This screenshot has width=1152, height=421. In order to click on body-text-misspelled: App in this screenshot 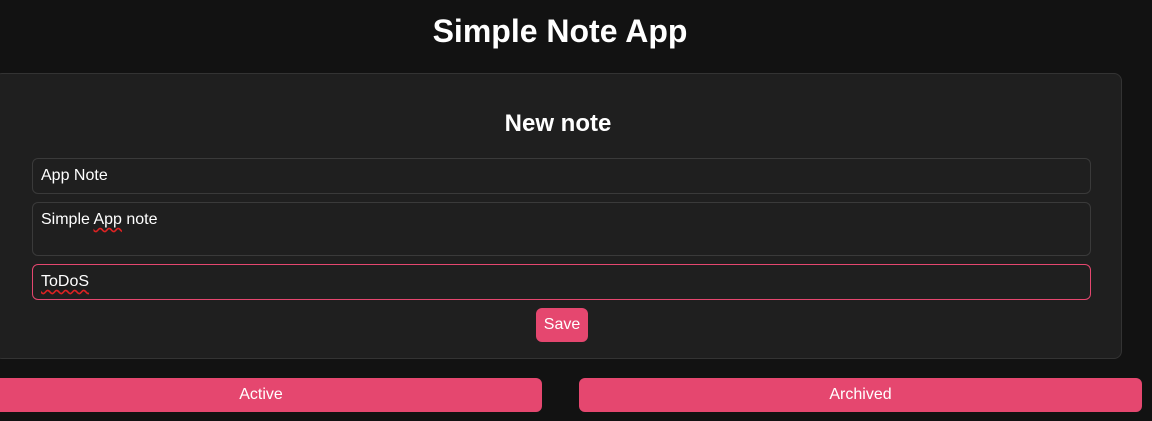, I will do `click(107, 219)`.